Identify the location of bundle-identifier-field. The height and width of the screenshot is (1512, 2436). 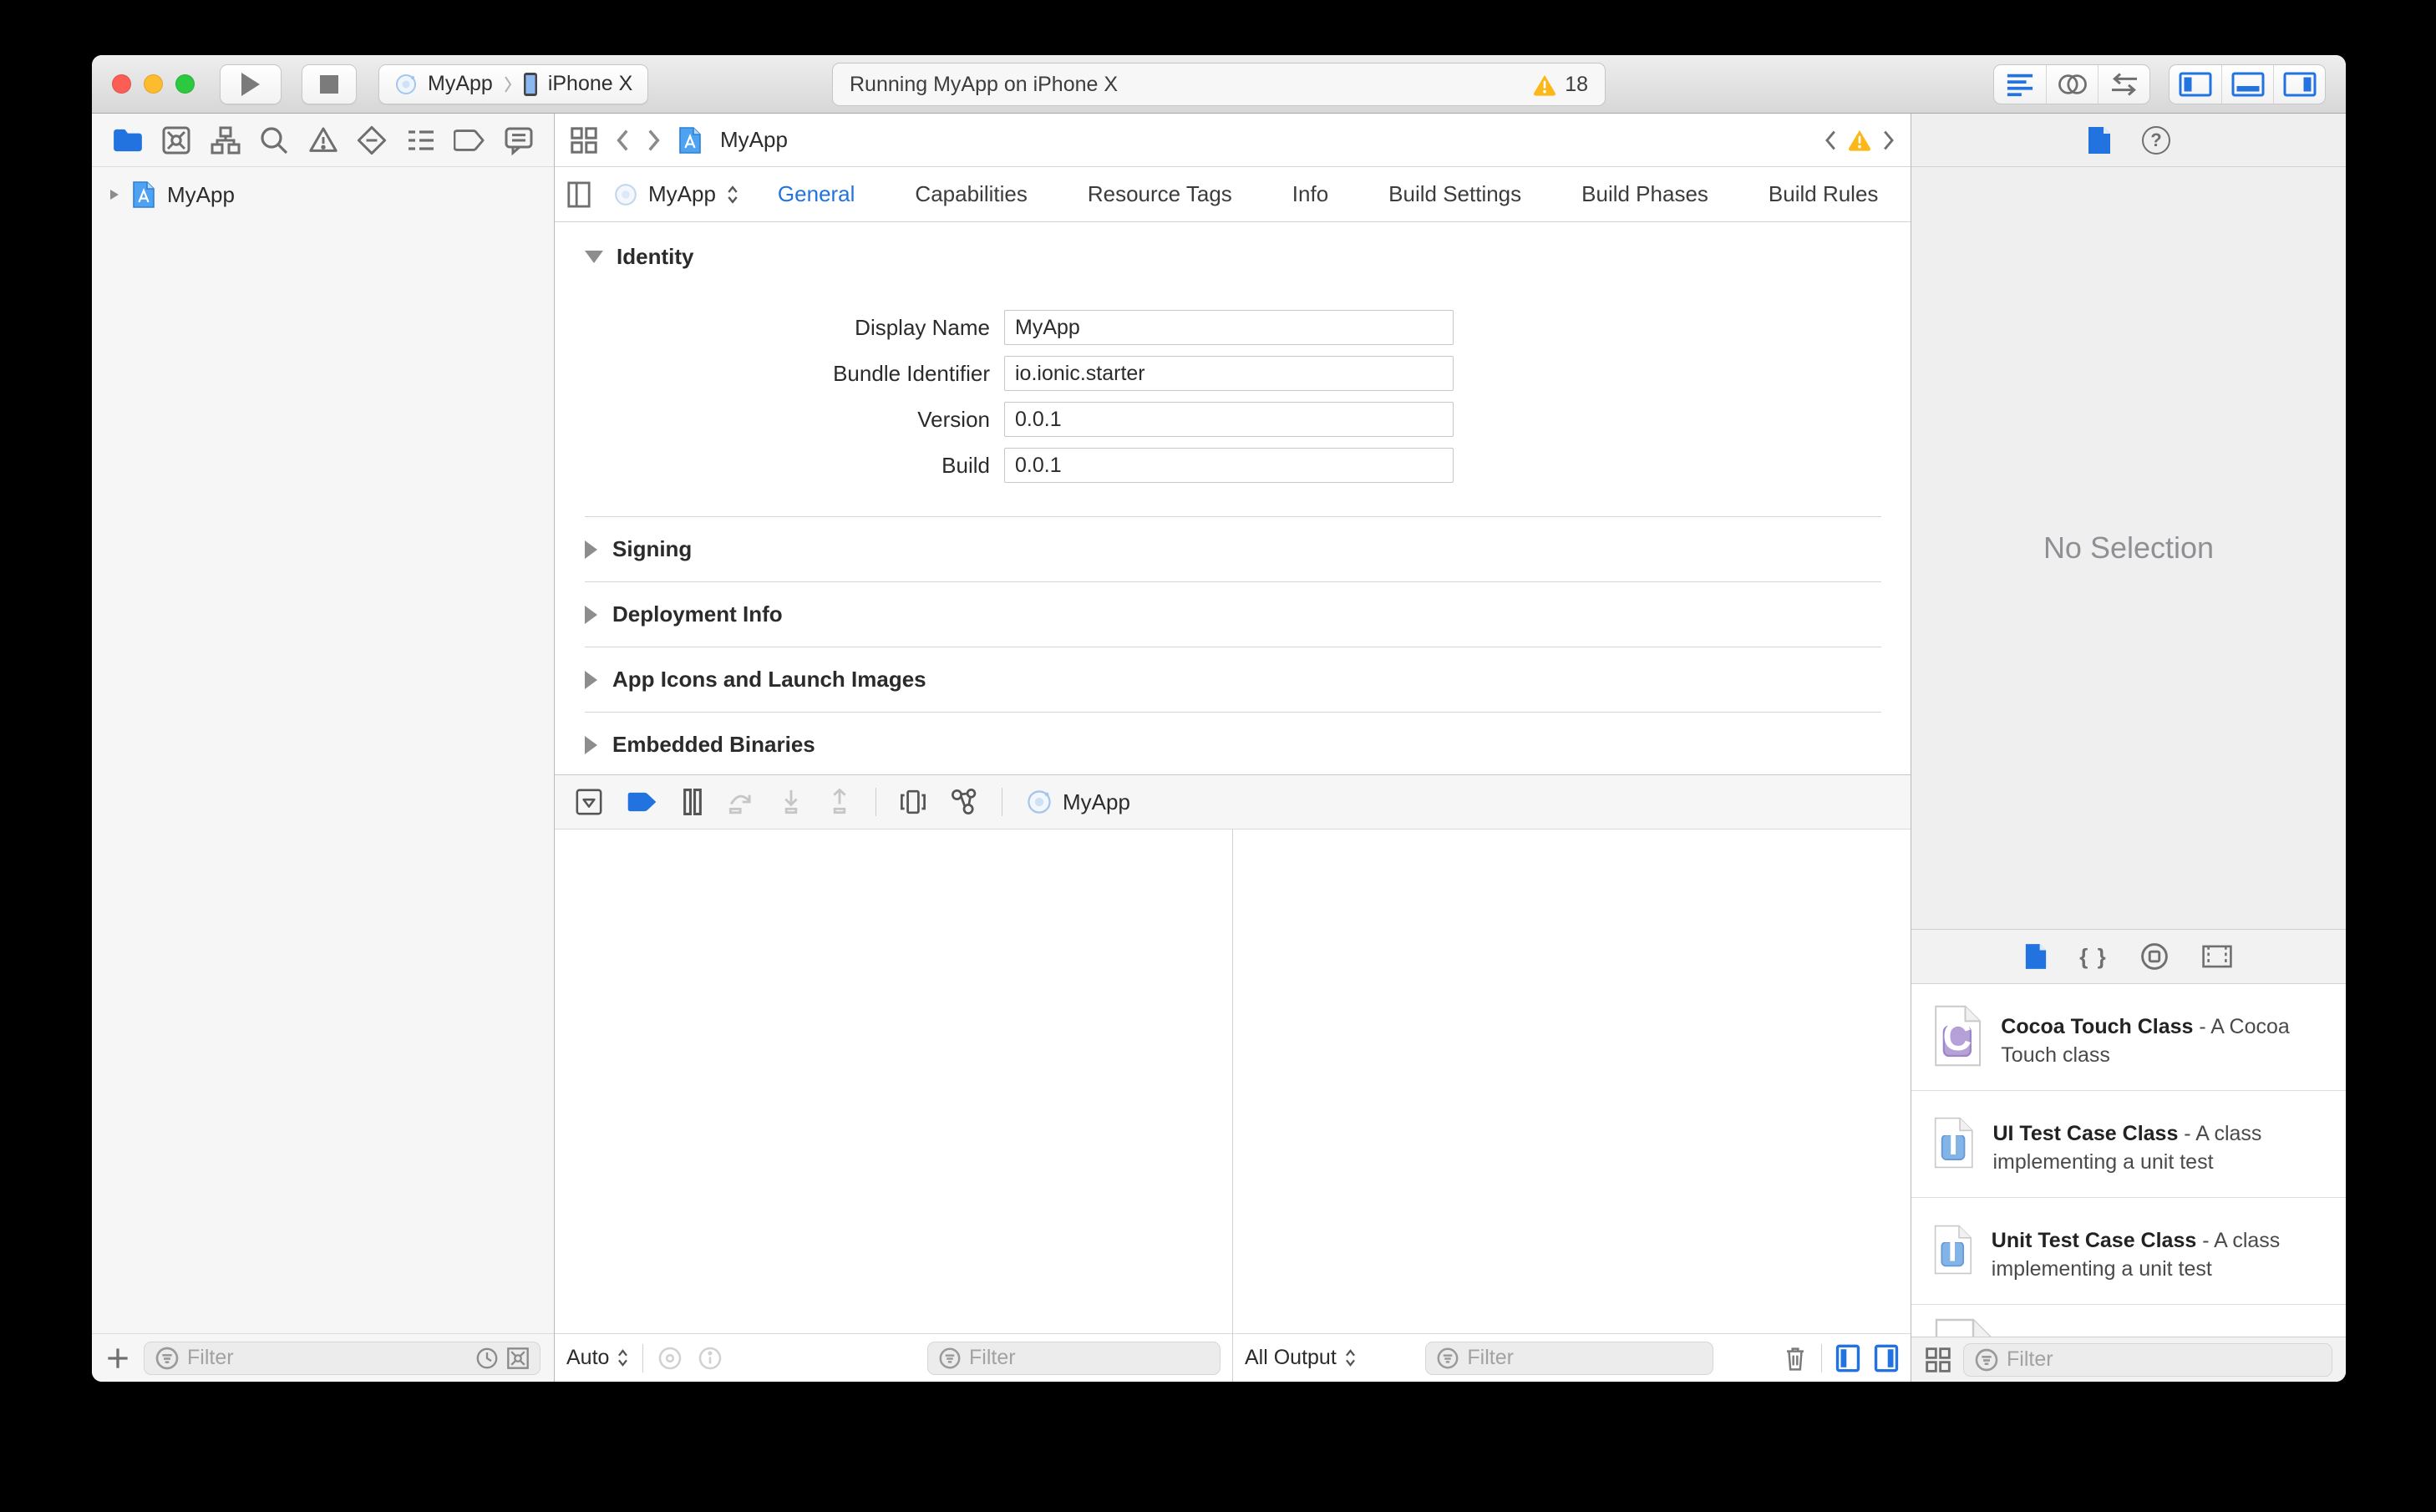
(1229, 373).